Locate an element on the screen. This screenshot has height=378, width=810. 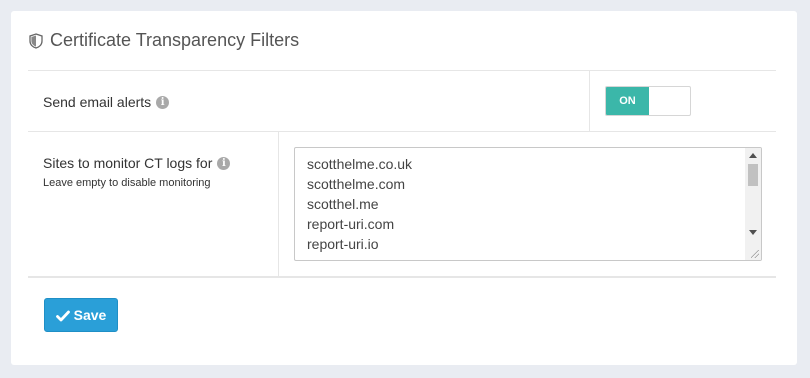
sites-help-text: Leave empty to disable monitoring is located at coordinates (127, 183).